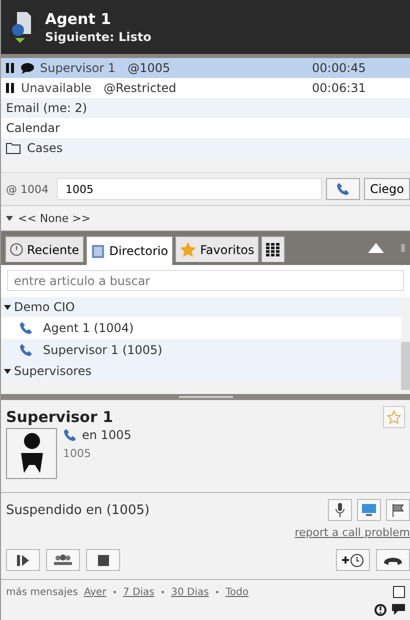 The height and width of the screenshot is (620, 410). What do you see at coordinates (201, 307) in the screenshot?
I see `group-row: Demo CIO` at bounding box center [201, 307].